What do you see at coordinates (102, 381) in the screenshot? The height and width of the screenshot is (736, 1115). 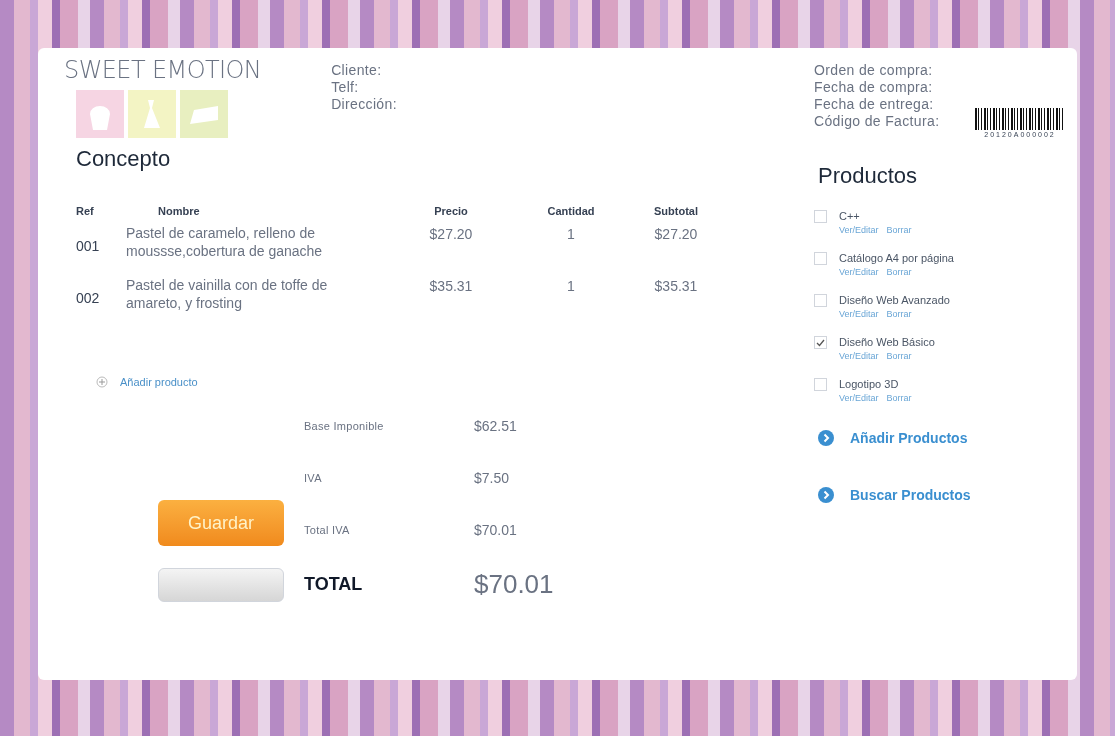 I see `plus-circle-icon` at bounding box center [102, 381].